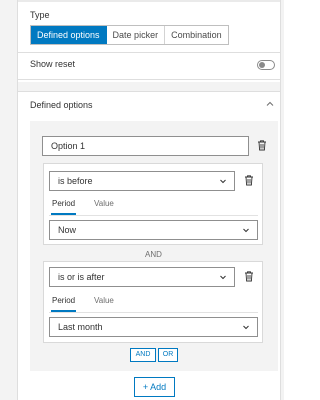  Describe the element at coordinates (53, 64) in the screenshot. I see `show-reset-label: Show reset` at that location.